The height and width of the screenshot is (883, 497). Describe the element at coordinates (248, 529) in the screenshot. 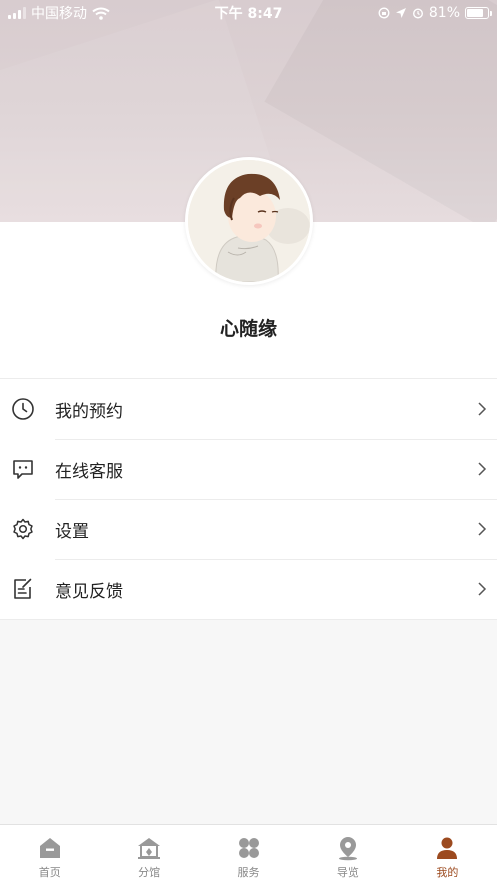

I see `menu-item-settings: 设置` at that location.